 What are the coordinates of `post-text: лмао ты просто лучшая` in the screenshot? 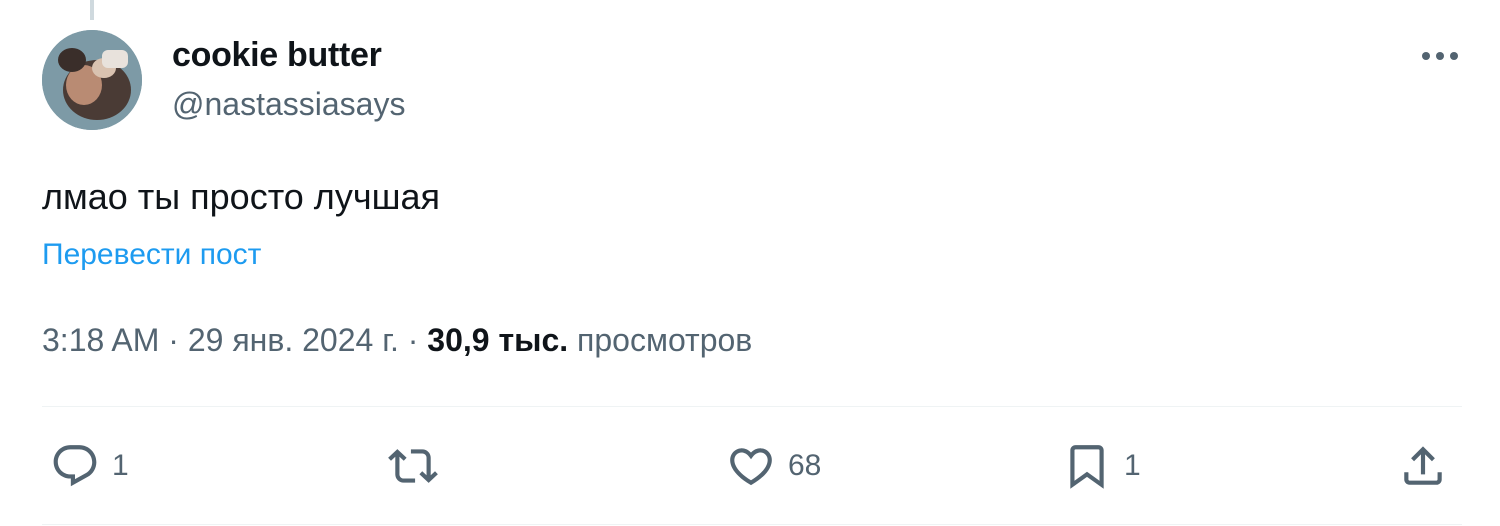 It's located at (241, 196).